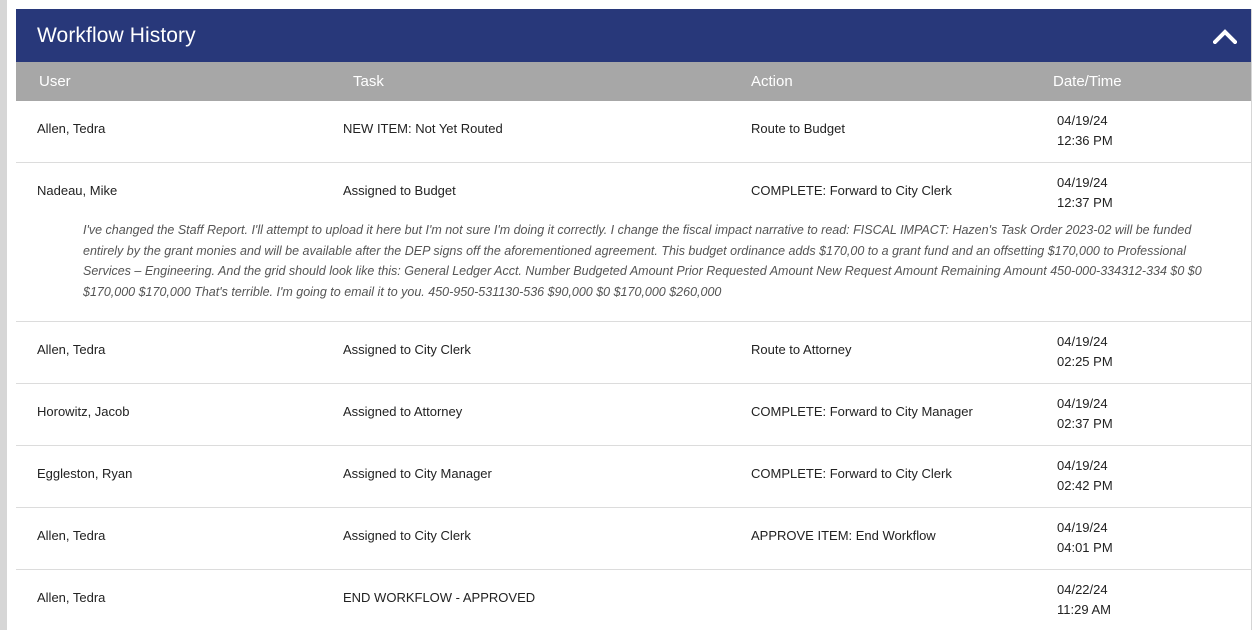 The width and height of the screenshot is (1253, 630). What do you see at coordinates (1085, 202) in the screenshot?
I see `row-time: 12:37 PM` at bounding box center [1085, 202].